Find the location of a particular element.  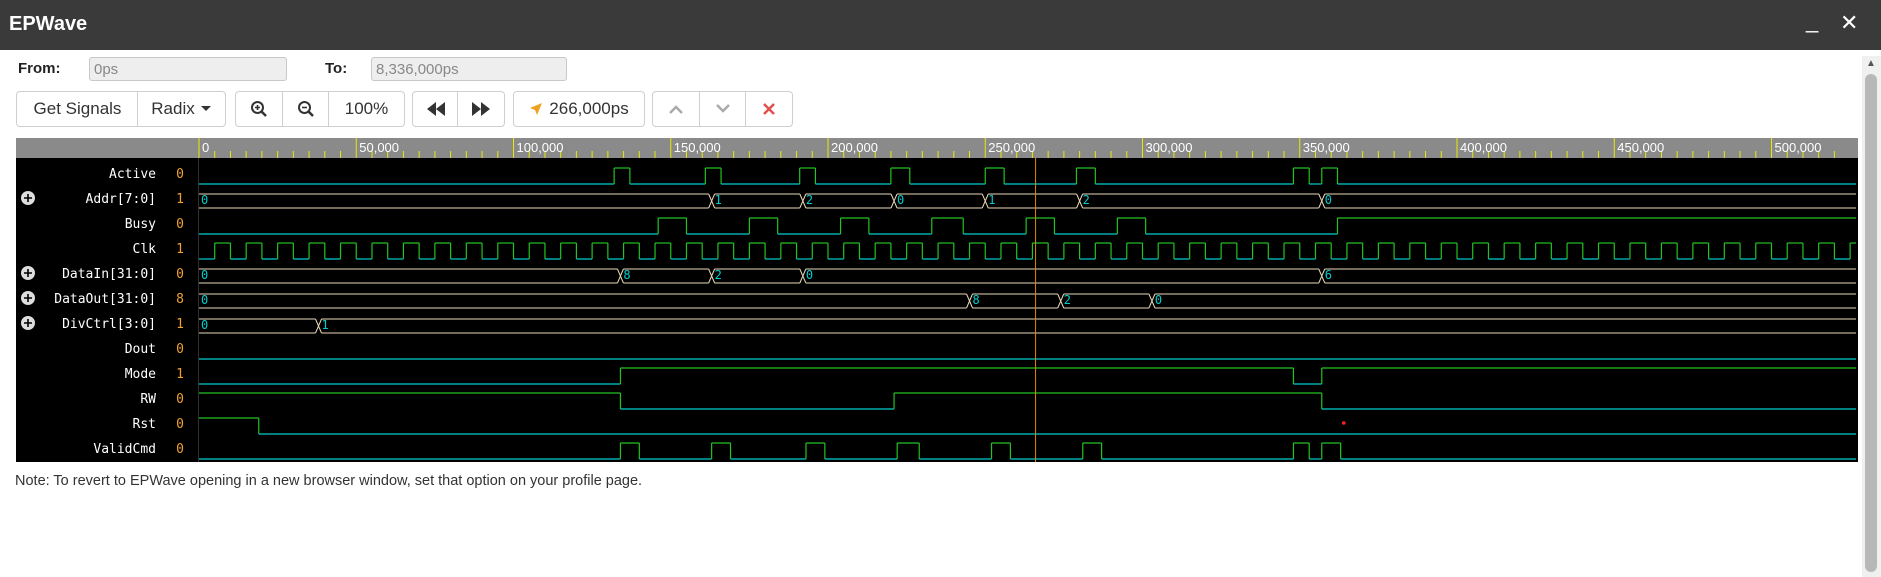

fast-forward-button is located at coordinates (481, 109).